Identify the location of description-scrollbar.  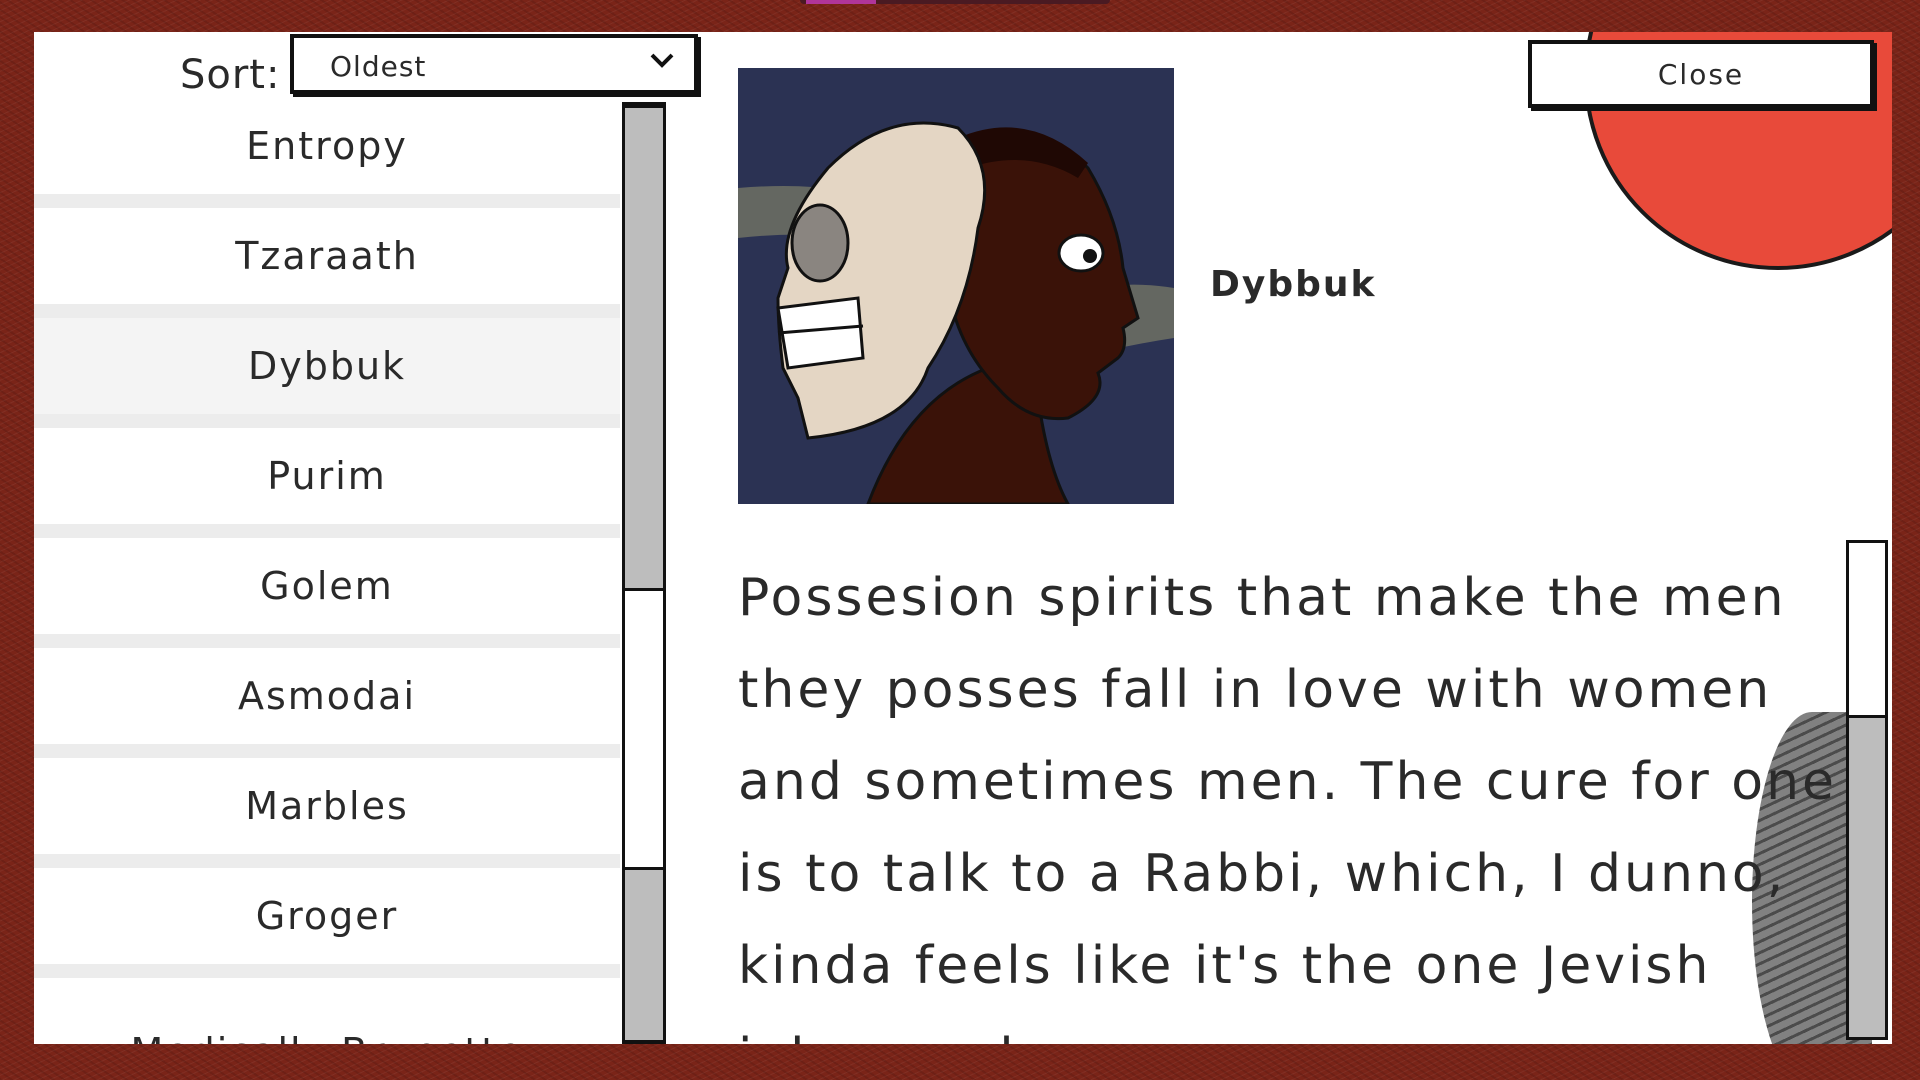
(1867, 790).